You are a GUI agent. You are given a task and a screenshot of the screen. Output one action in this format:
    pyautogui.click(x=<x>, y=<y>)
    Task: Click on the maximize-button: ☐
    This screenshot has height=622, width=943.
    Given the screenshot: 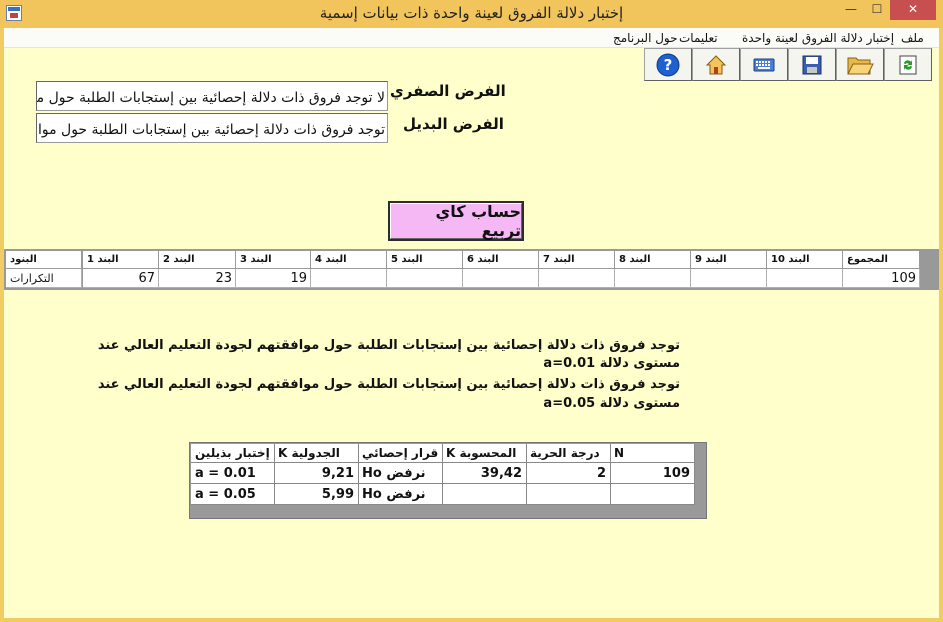 What is the action you would take?
    pyautogui.click(x=877, y=10)
    